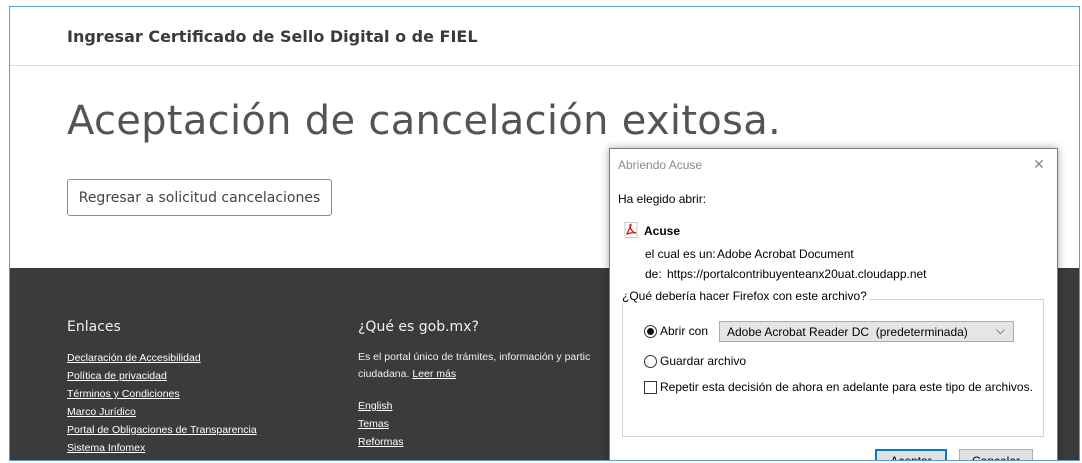 The height and width of the screenshot is (463, 1082). What do you see at coordinates (653, 274) in the screenshot?
I see `file-source-label: de:` at bounding box center [653, 274].